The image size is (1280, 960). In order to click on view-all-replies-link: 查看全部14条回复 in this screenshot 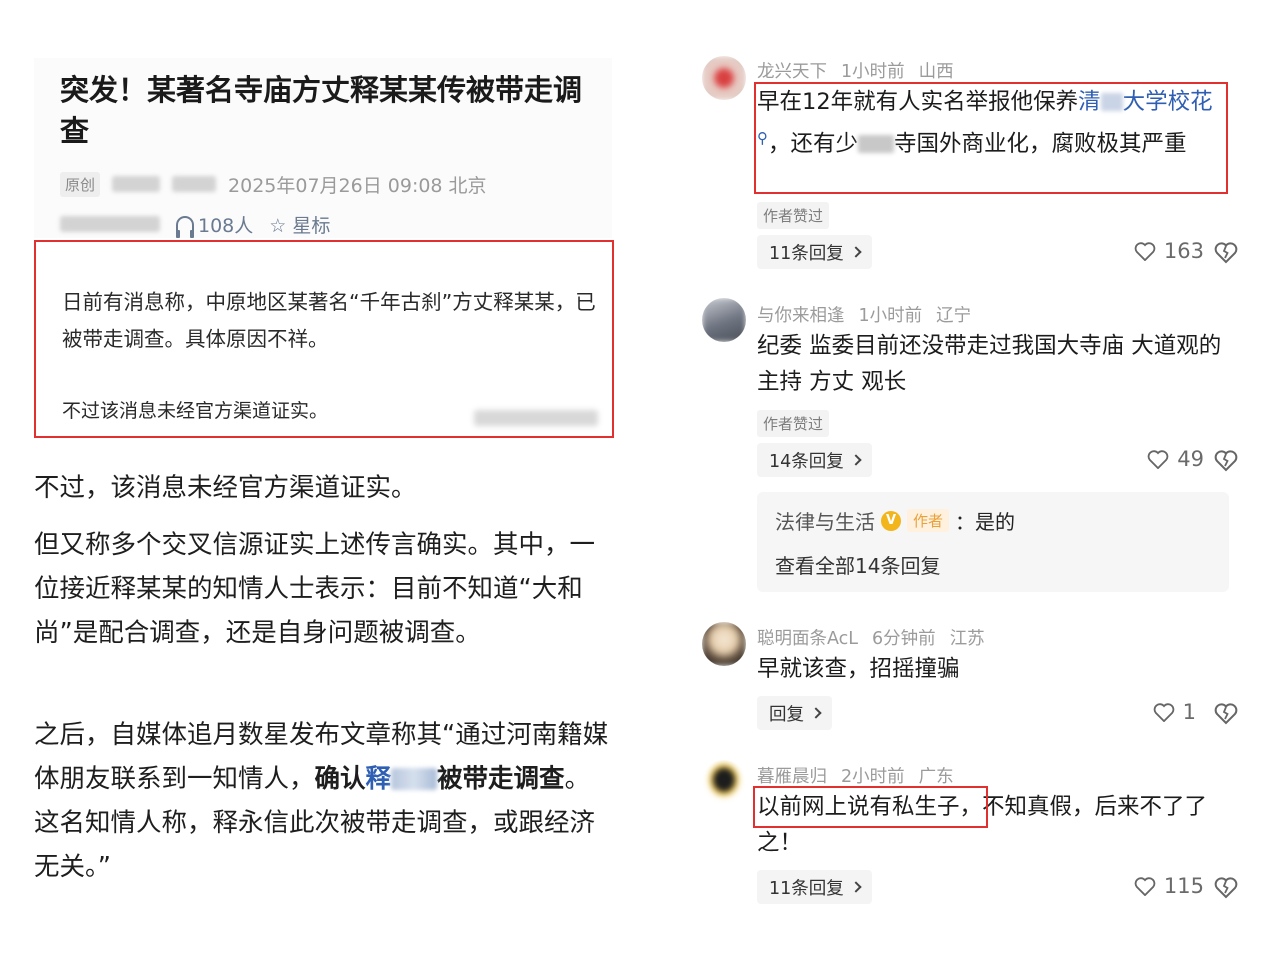, I will do `click(857, 564)`.